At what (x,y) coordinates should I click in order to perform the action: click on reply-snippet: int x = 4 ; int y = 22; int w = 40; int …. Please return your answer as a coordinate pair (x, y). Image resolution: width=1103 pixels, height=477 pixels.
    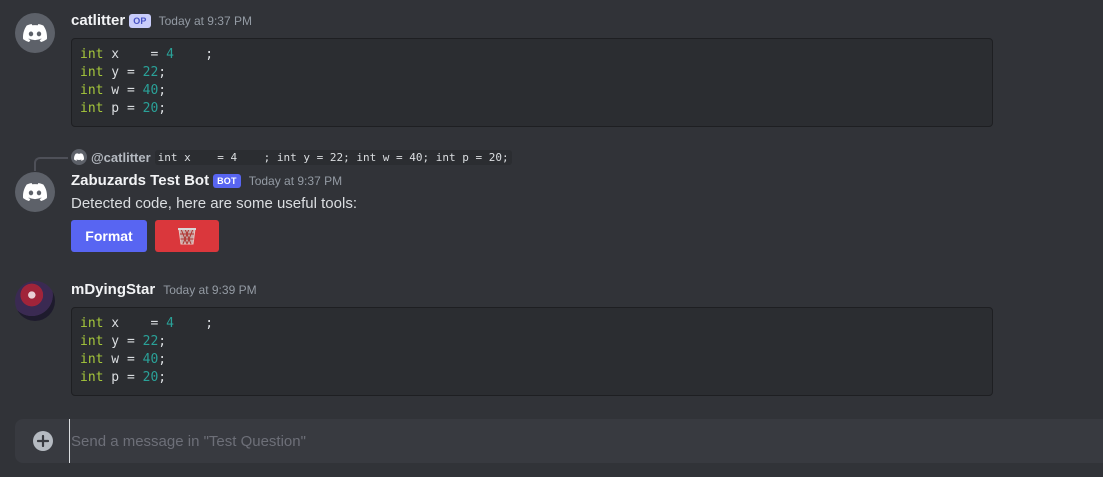
    Looking at the image, I should click on (333, 157).